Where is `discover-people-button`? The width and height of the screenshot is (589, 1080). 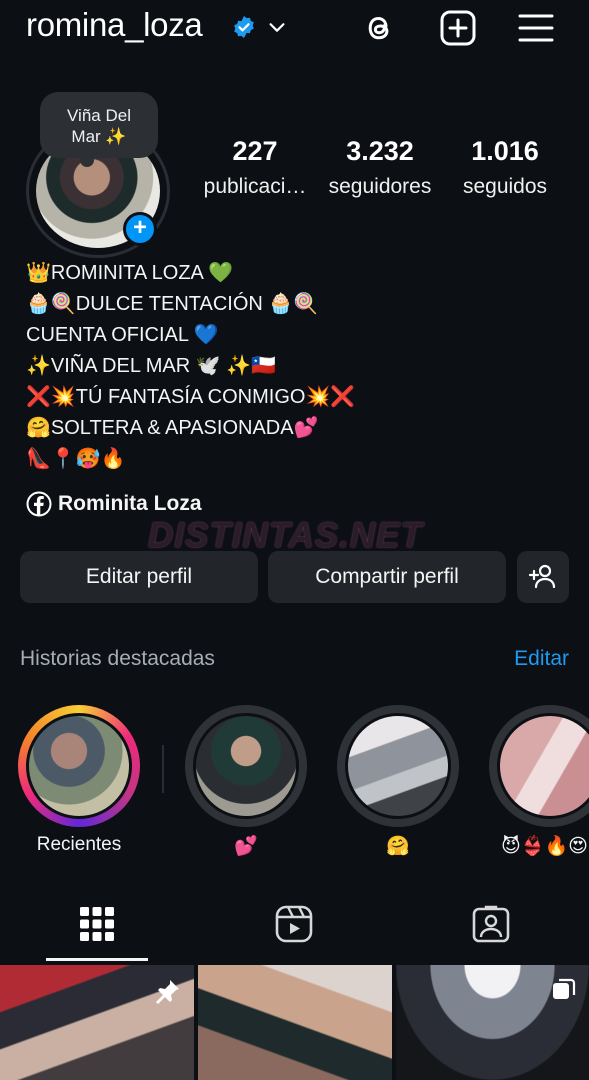
discover-people-button is located at coordinates (543, 577).